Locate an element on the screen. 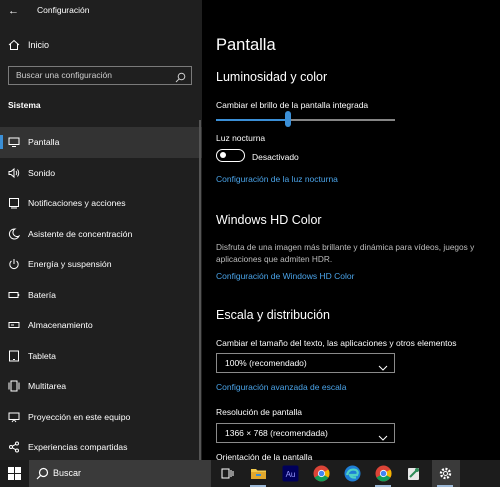 The width and height of the screenshot is (500, 487). night-light-label: Luz nocturna is located at coordinates (241, 138).